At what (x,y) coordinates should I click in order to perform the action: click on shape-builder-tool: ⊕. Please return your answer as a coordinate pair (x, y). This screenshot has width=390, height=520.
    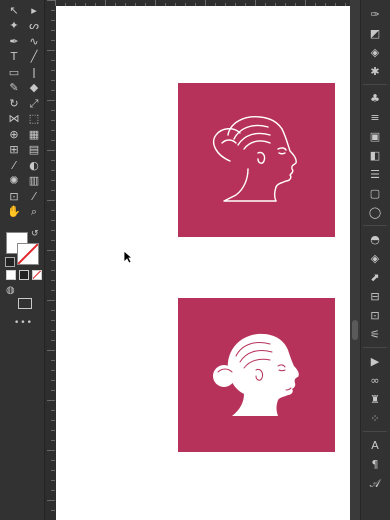
    Looking at the image, I should click on (14, 134).